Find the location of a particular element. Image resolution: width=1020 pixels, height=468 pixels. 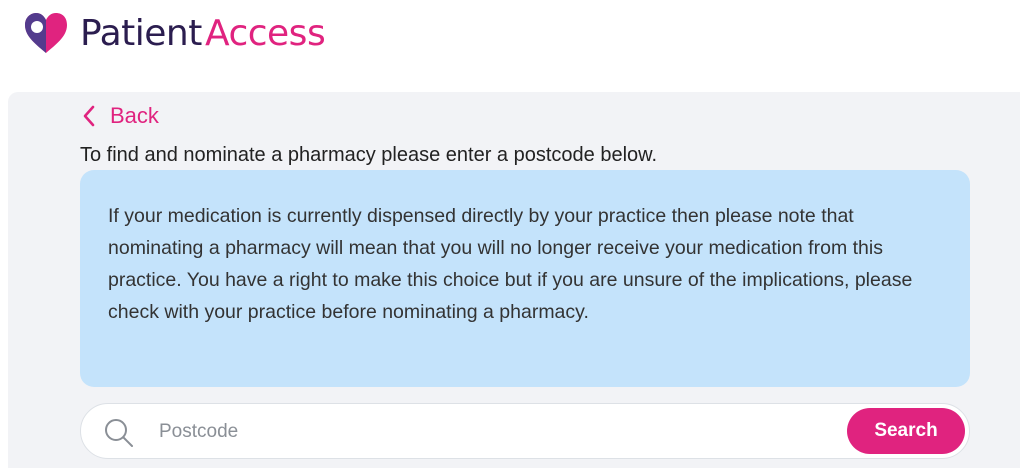

postcode-search-bar: Search is located at coordinates (525, 431).